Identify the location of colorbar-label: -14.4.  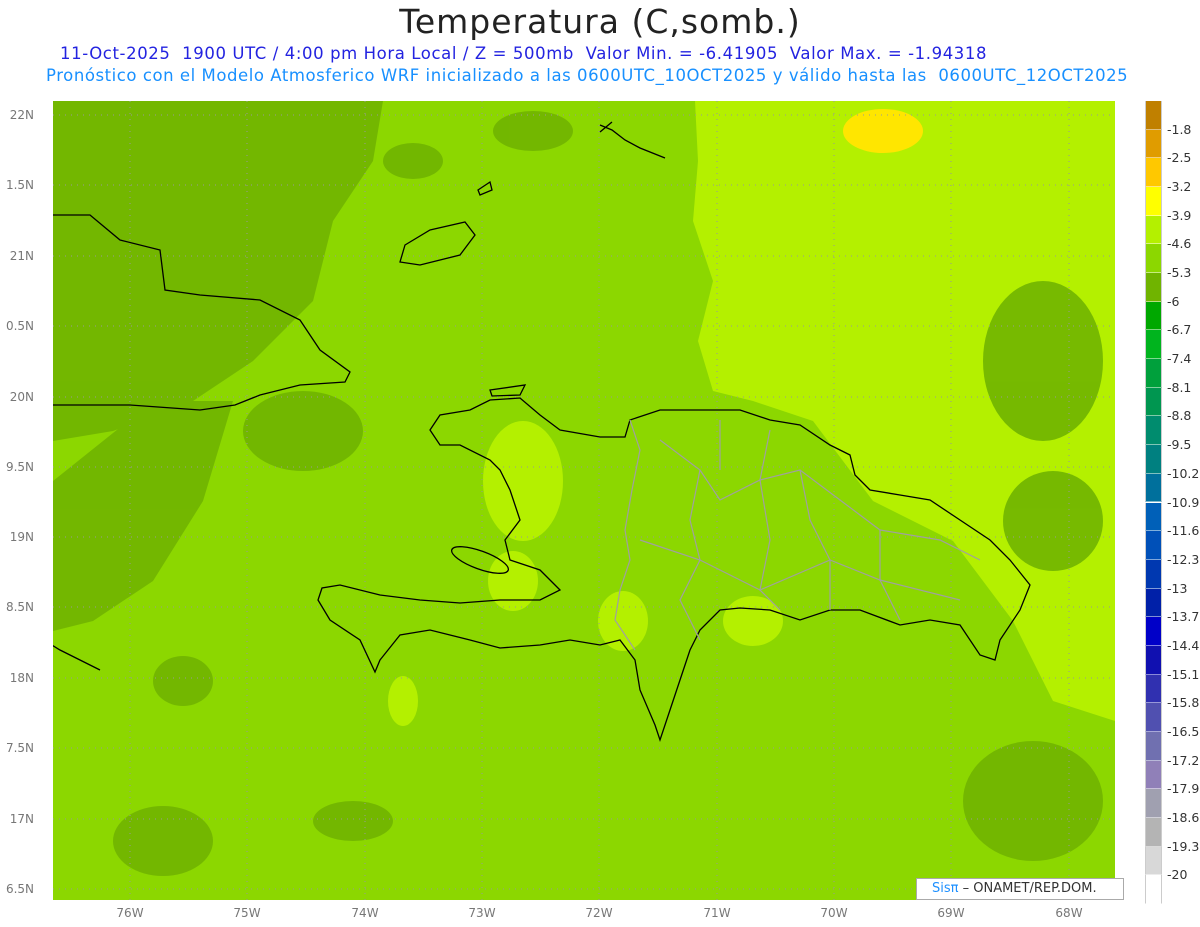
(1183, 645).